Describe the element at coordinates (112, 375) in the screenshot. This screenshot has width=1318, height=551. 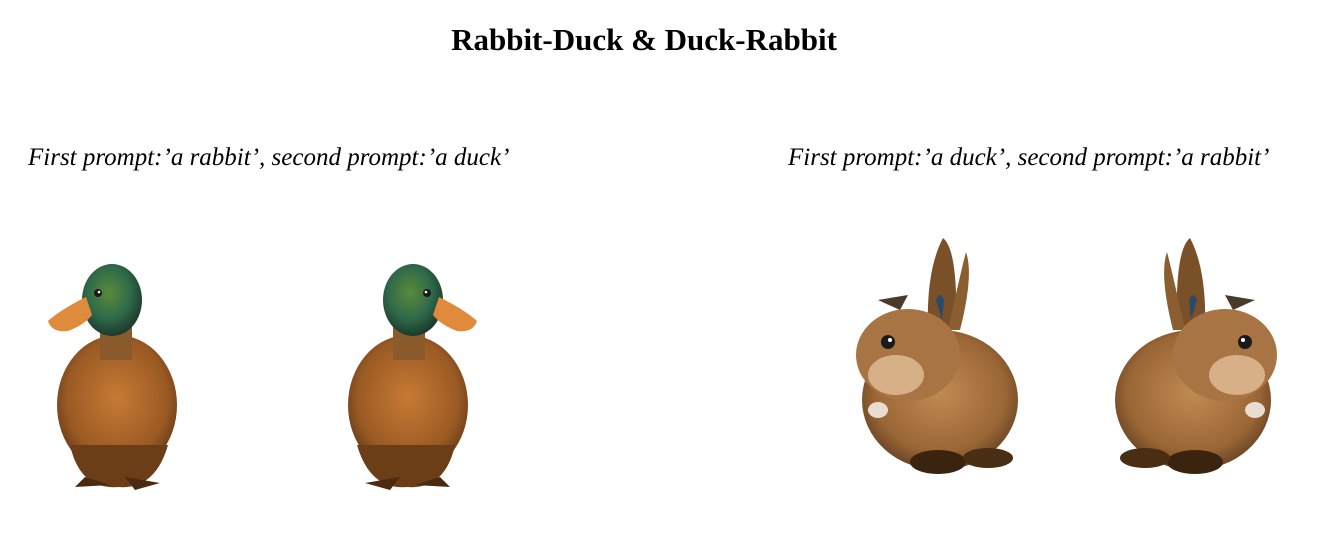
I see `duck-image-left` at that location.